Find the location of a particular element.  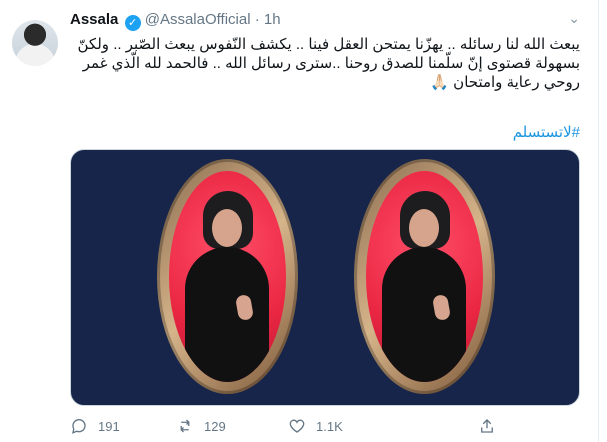

verified-icon: ✓ is located at coordinates (132, 23).